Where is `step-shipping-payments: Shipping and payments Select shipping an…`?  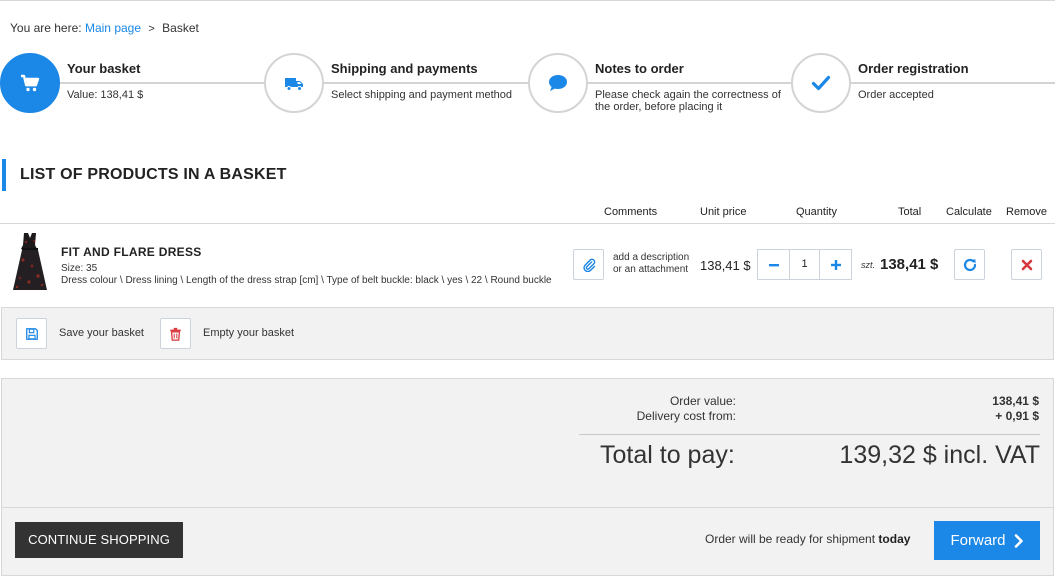
step-shipping-payments: Shipping and payments Select shipping an… is located at coordinates (394, 84).